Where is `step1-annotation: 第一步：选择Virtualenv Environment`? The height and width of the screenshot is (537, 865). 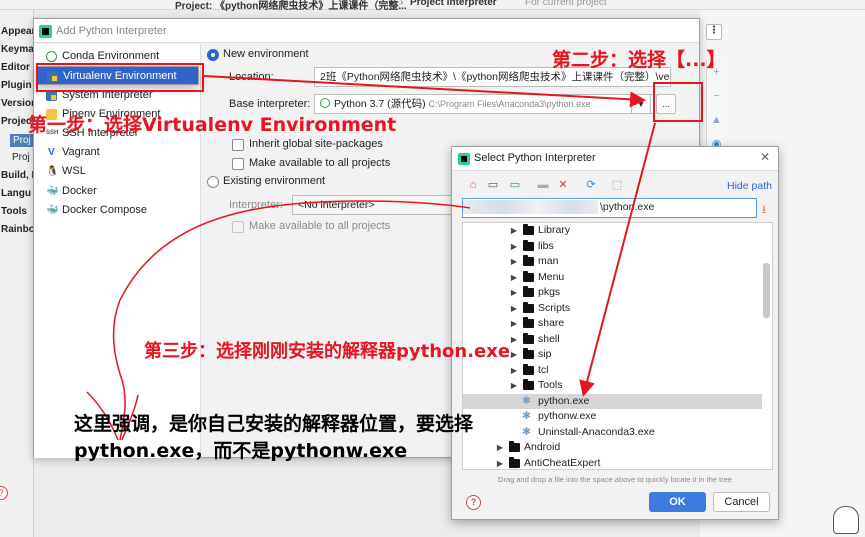
step1-annotation: 第一步：选择Virtualenv Environment is located at coordinates (212, 125).